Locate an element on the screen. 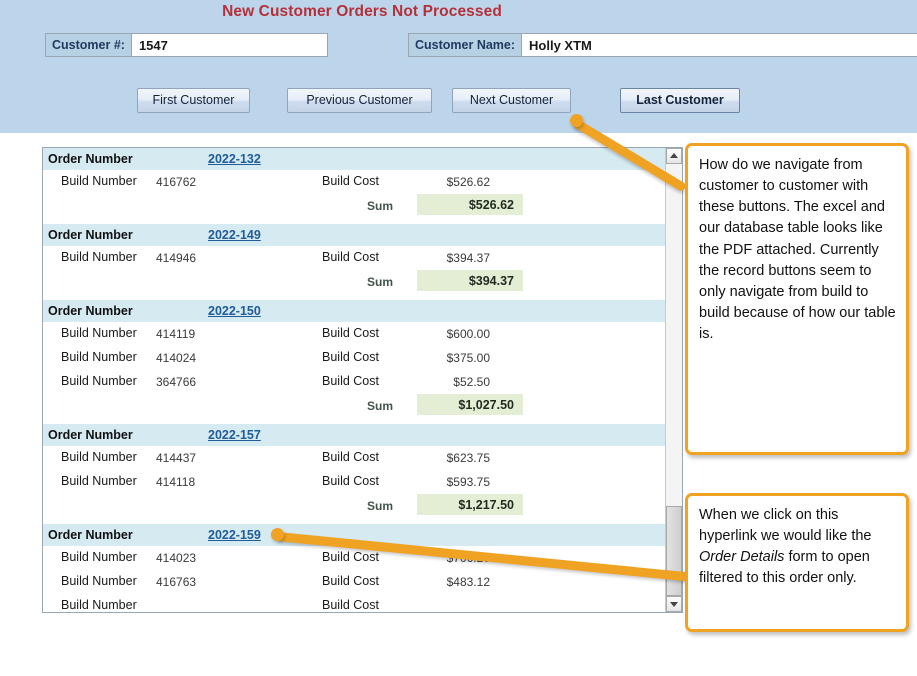  table-row: Build Number 364766 Build Cost $52.50 is located at coordinates (354, 382).